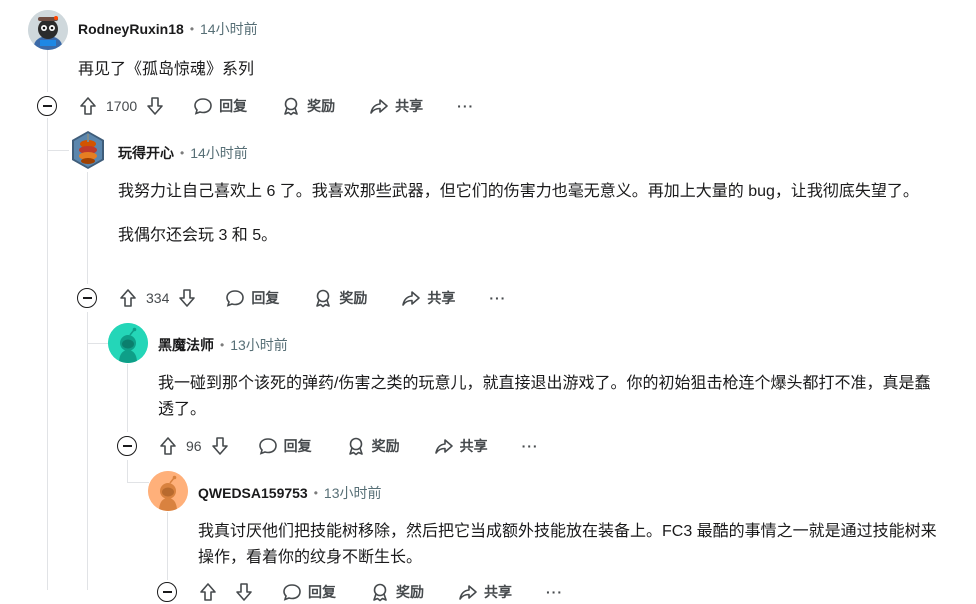 This screenshot has height=604, width=976. What do you see at coordinates (276, 106) in the screenshot?
I see `action-bar: 1700 回复 奖励 共享 ···` at bounding box center [276, 106].